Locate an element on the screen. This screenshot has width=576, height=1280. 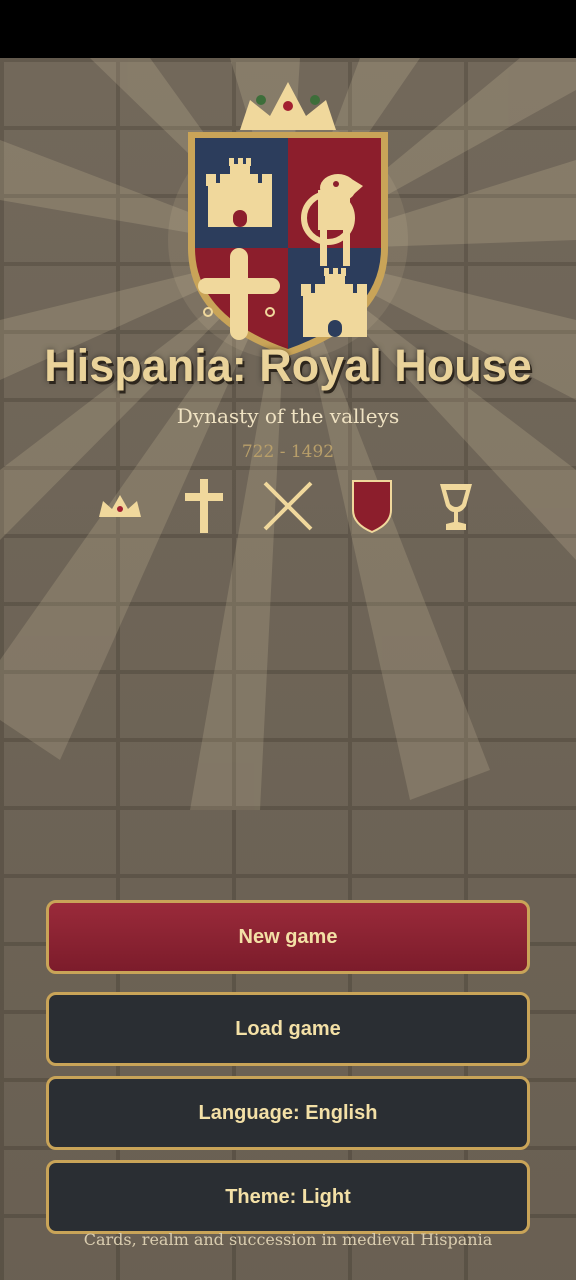
language-button: Language: English is located at coordinates (288, 1113).